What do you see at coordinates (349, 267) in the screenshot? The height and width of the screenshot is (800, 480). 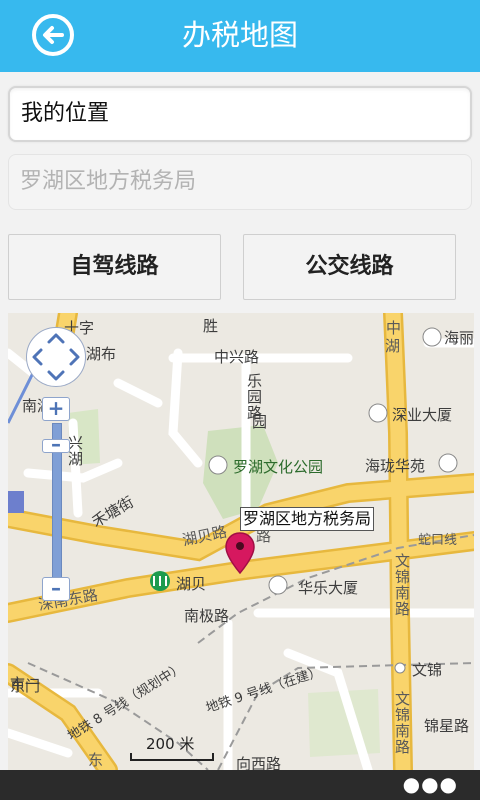 I see `bus-route-button: 公交线路` at bounding box center [349, 267].